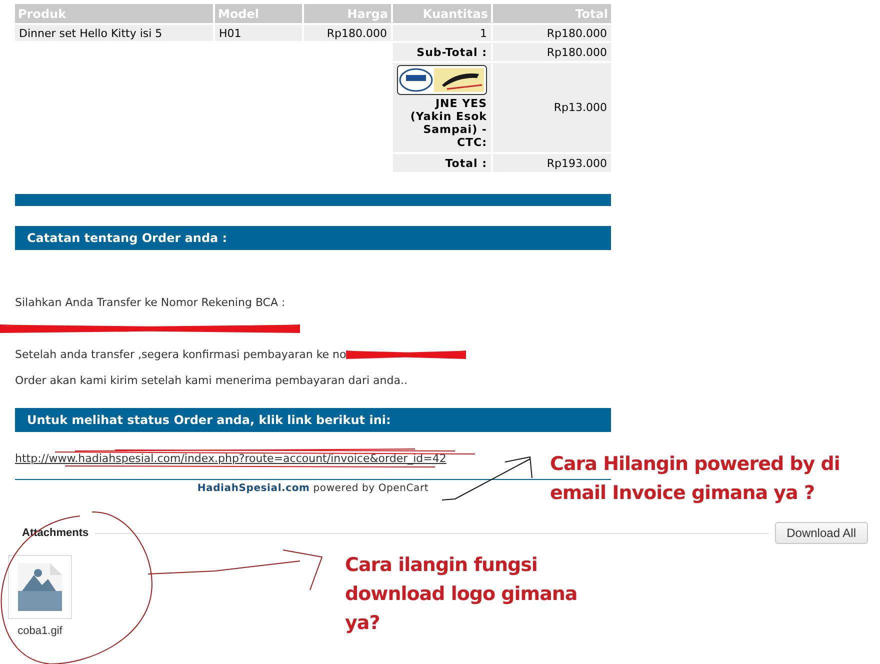 The height and width of the screenshot is (664, 880). I want to click on section-heading: Catatan tentang Order anda :, so click(313, 238).